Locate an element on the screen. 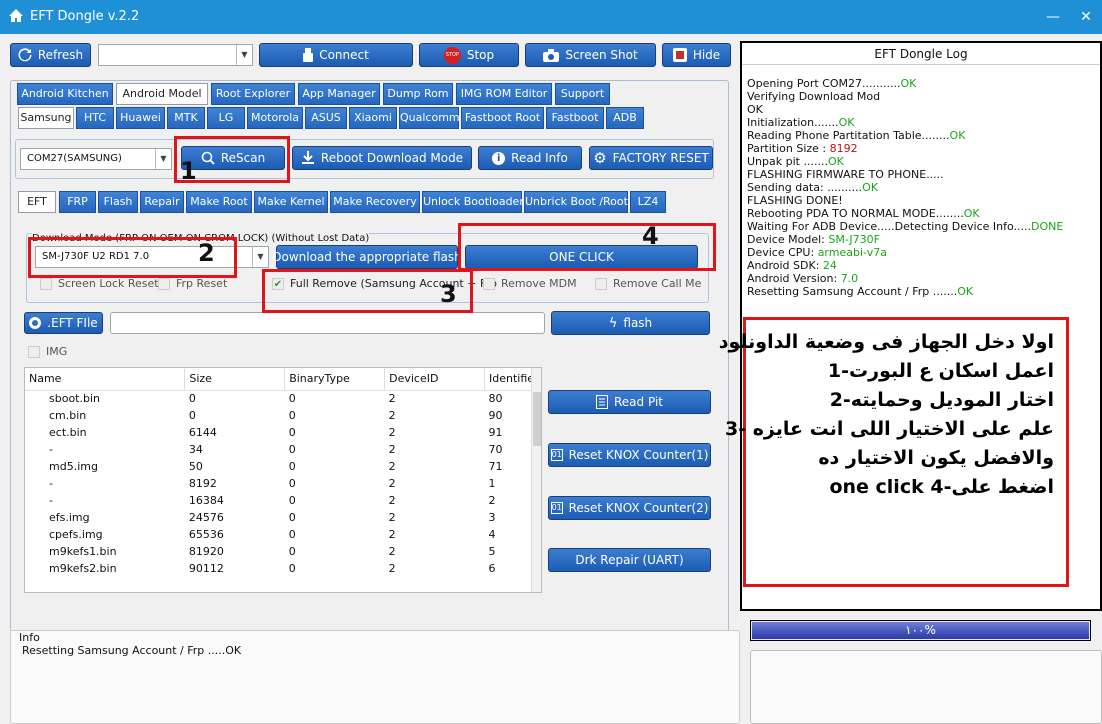 This screenshot has width=1102, height=724. tab-qualcomm: Qualcomm is located at coordinates (429, 118).